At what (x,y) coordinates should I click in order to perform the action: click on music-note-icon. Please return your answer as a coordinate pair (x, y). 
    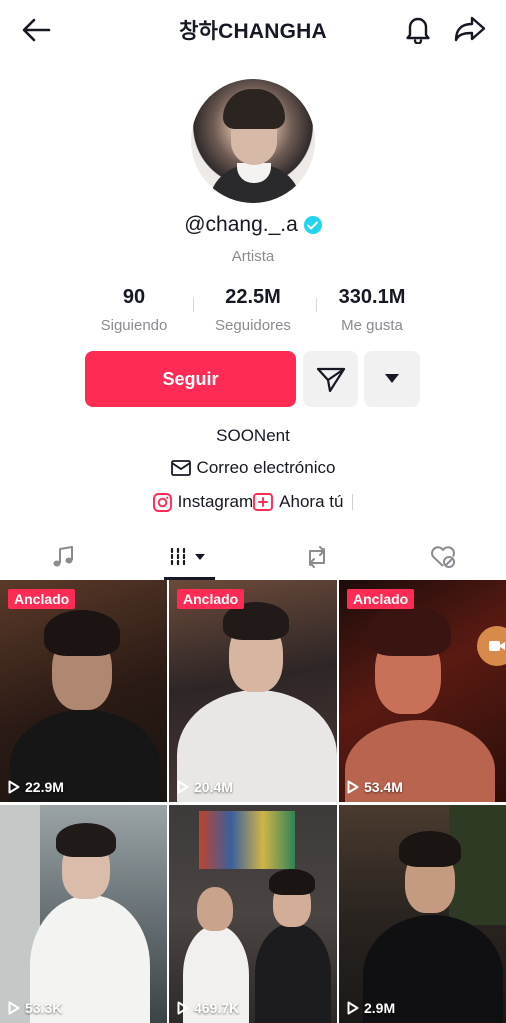
    Looking at the image, I should click on (63, 556).